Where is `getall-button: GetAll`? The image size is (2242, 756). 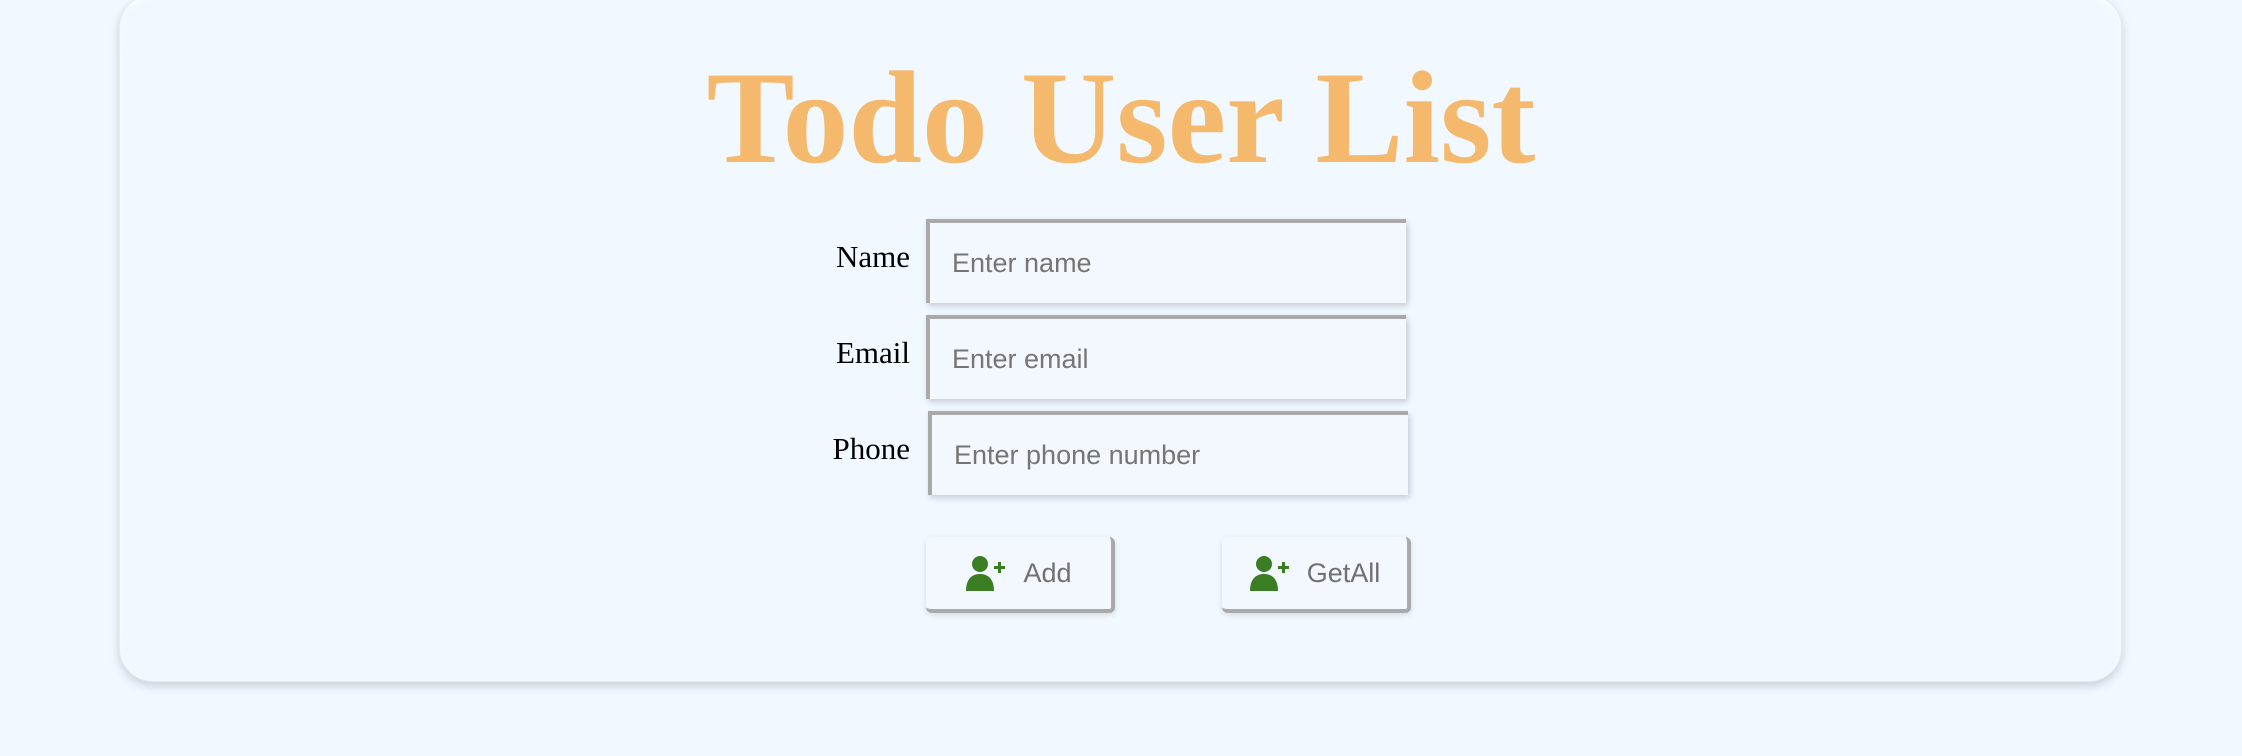 getall-button: GetAll is located at coordinates (1316, 575).